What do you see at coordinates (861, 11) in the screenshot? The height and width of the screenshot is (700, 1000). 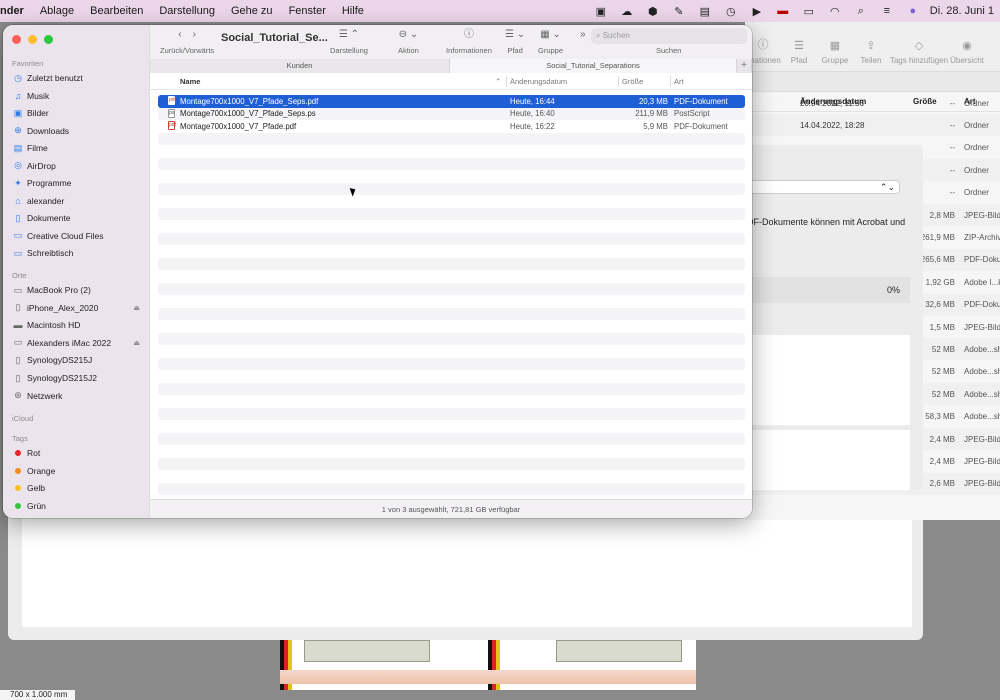 I see `search-icon: ⌕` at bounding box center [861, 11].